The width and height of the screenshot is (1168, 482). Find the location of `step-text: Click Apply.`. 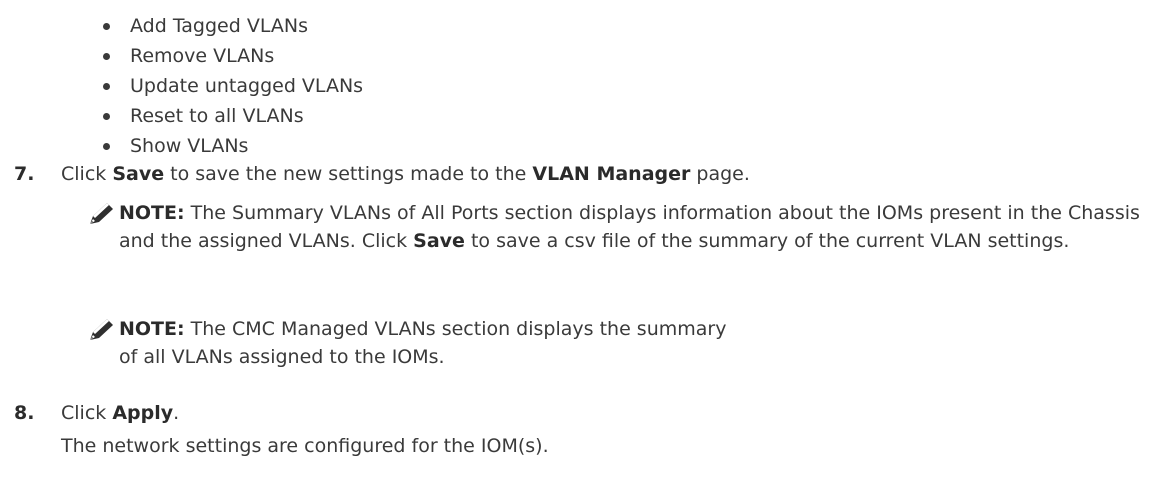

step-text: Click Apply. is located at coordinates (120, 413).